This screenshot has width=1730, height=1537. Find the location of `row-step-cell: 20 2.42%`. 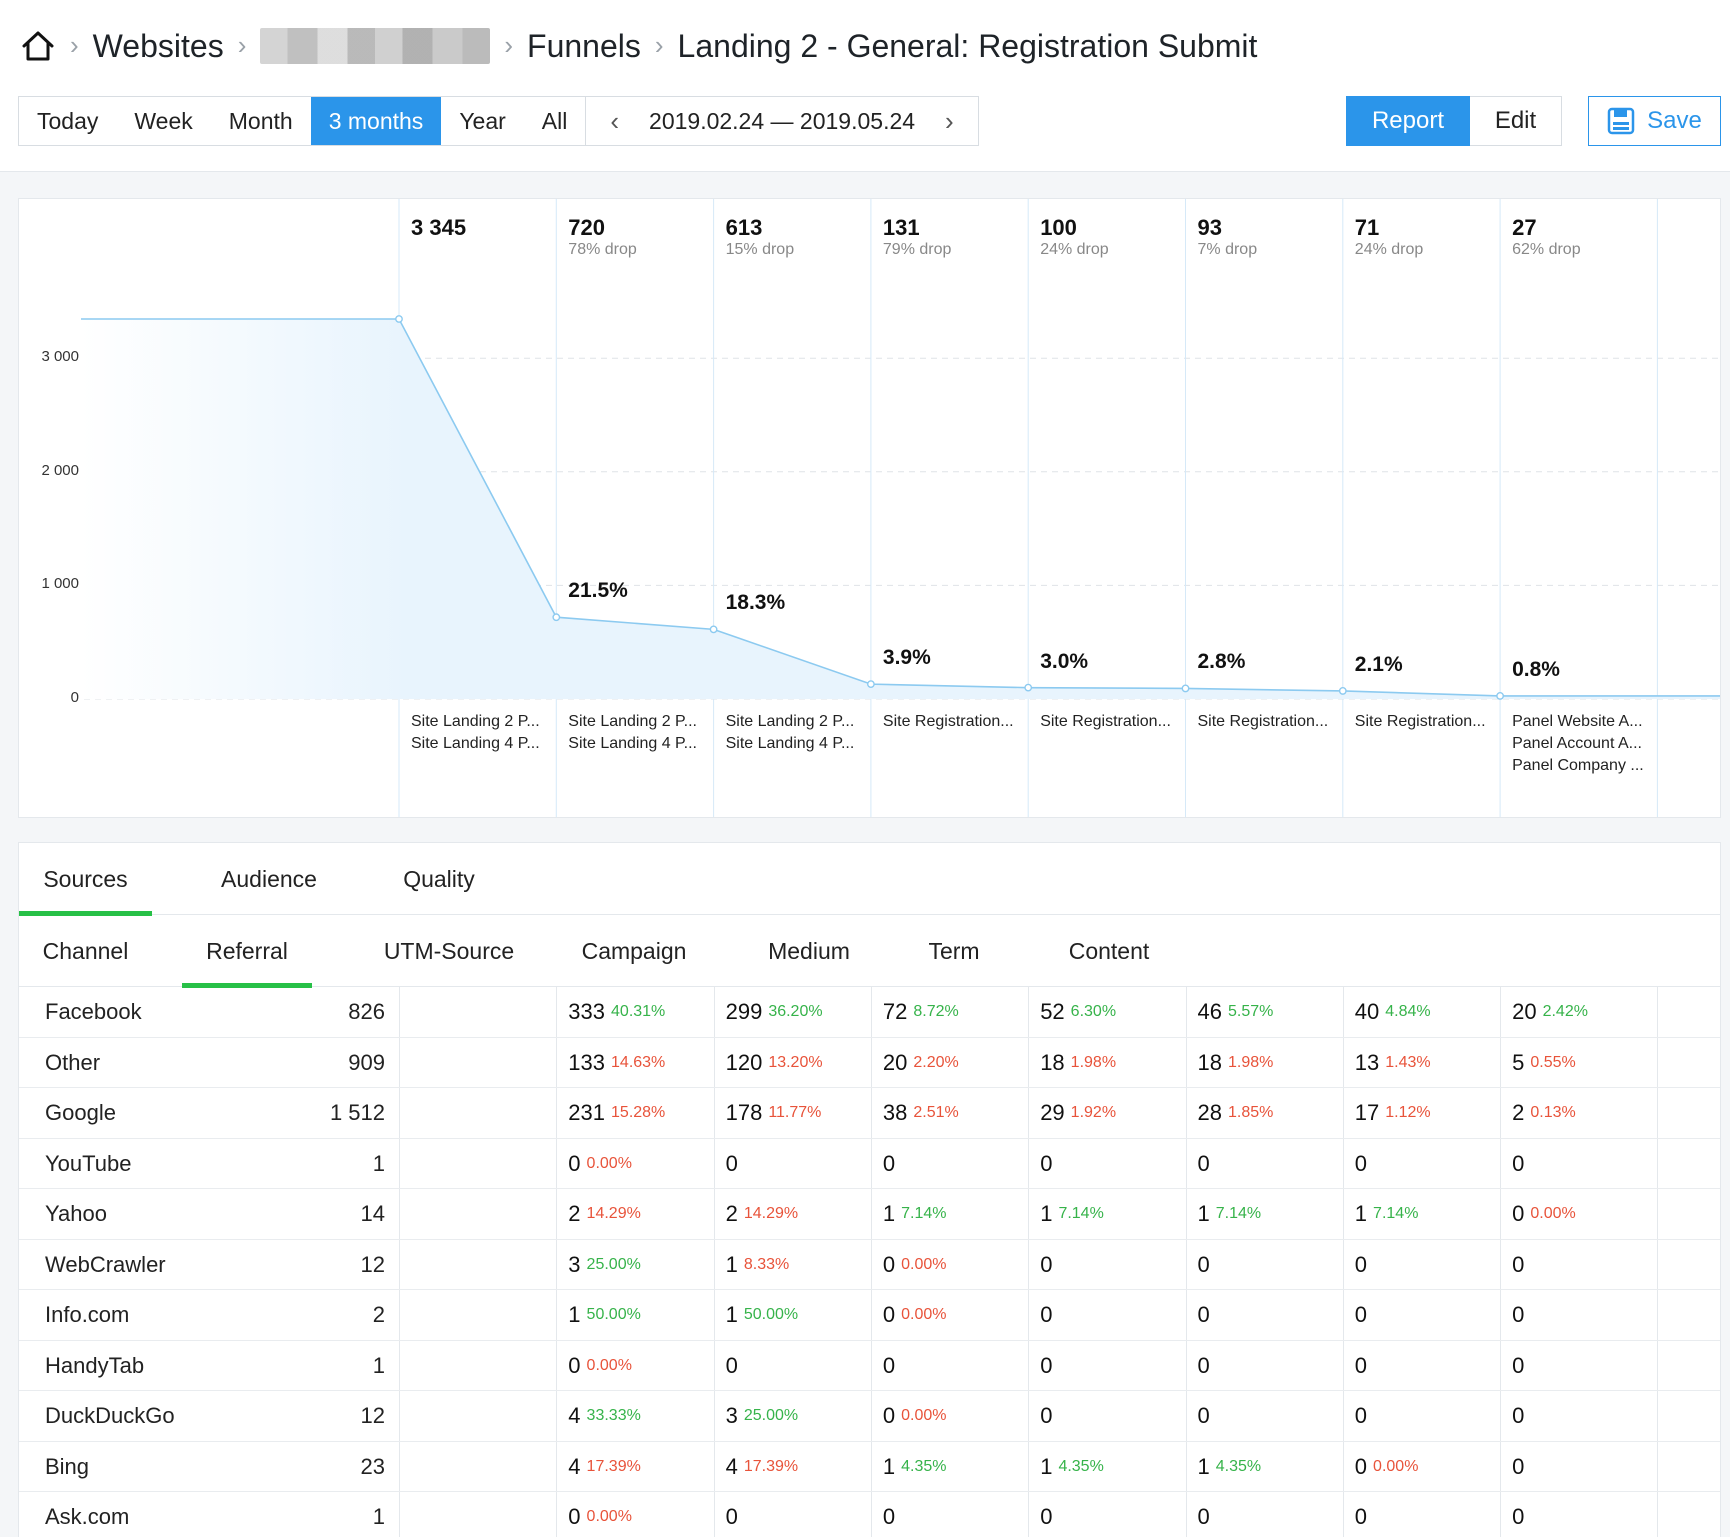

row-step-cell: 20 2.42% is located at coordinates (1550, 1012).